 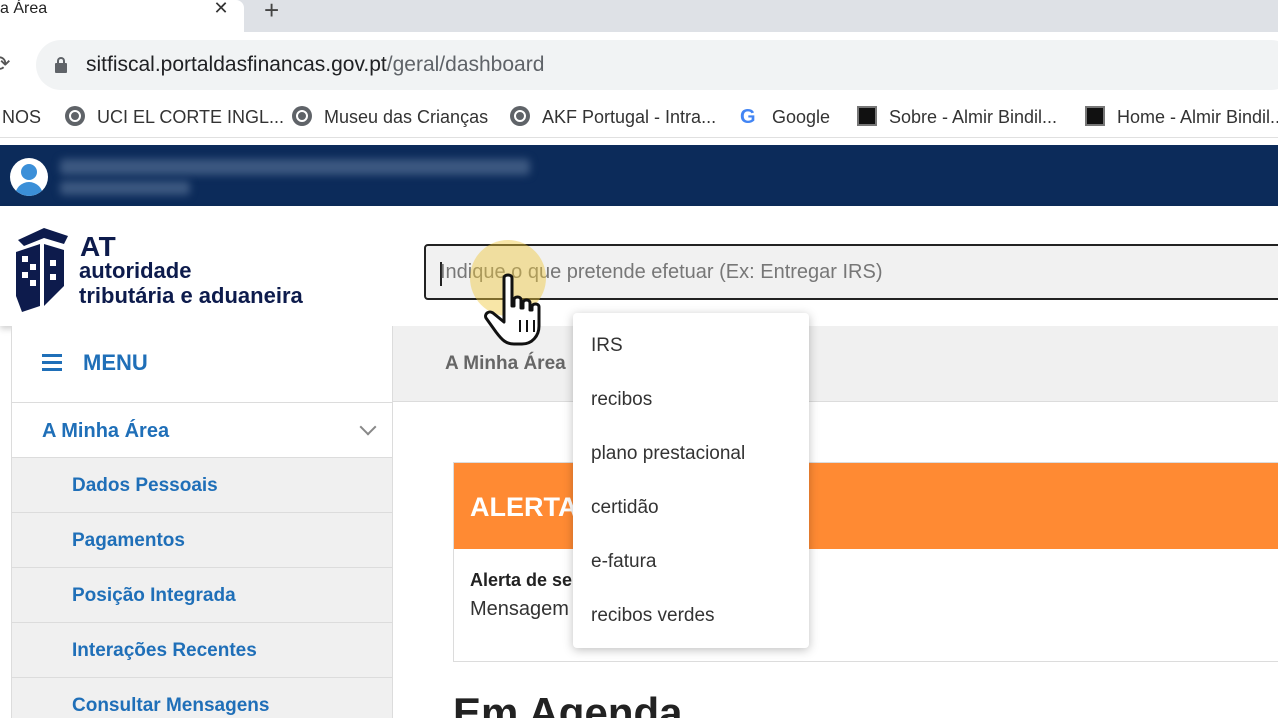 What do you see at coordinates (191, 295) in the screenshot?
I see `logo-line-2: tributária e aduaneira` at bounding box center [191, 295].